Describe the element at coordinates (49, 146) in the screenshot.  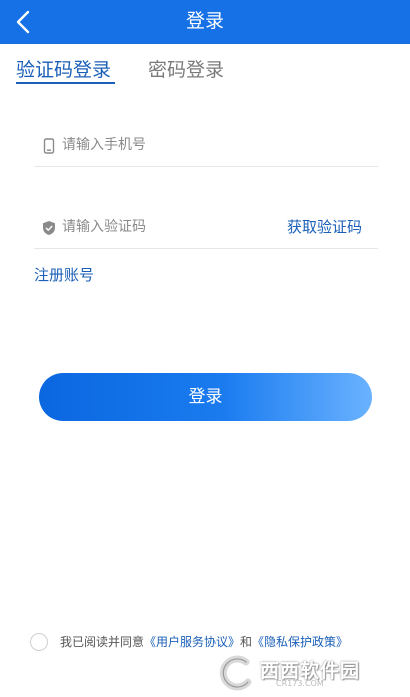
I see `phone-icon` at that location.